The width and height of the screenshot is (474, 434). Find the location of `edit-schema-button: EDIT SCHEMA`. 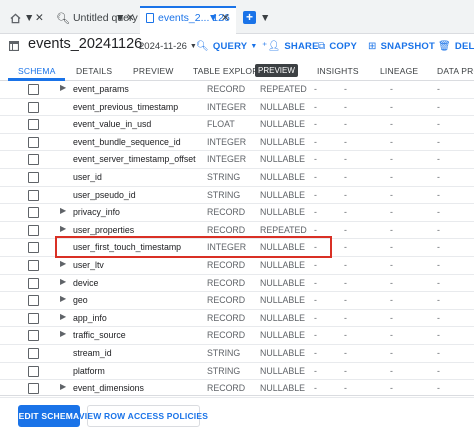

edit-schema-button: EDIT SCHEMA is located at coordinates (49, 416).